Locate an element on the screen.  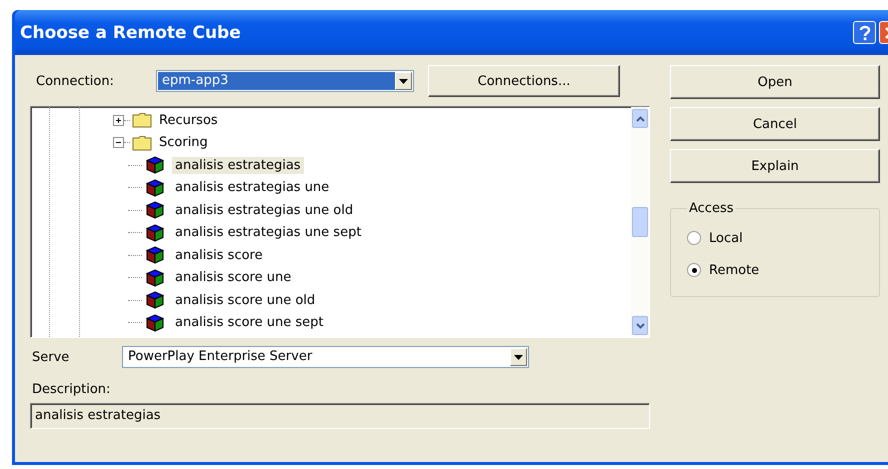
tree-item: analisis estrategias une is located at coordinates (252, 187).